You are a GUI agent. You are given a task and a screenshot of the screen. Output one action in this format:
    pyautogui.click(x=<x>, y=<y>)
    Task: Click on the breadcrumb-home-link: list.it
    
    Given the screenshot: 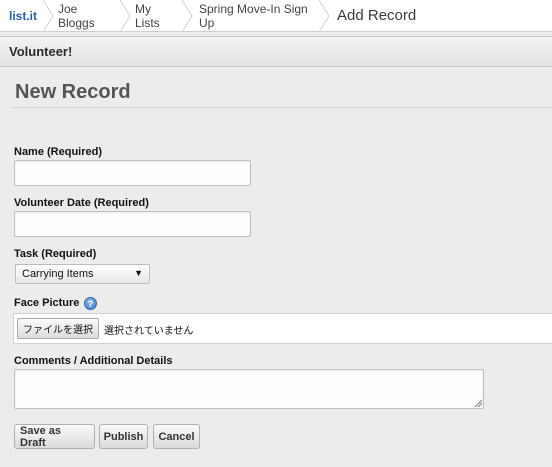 What is the action you would take?
    pyautogui.click(x=27, y=16)
    